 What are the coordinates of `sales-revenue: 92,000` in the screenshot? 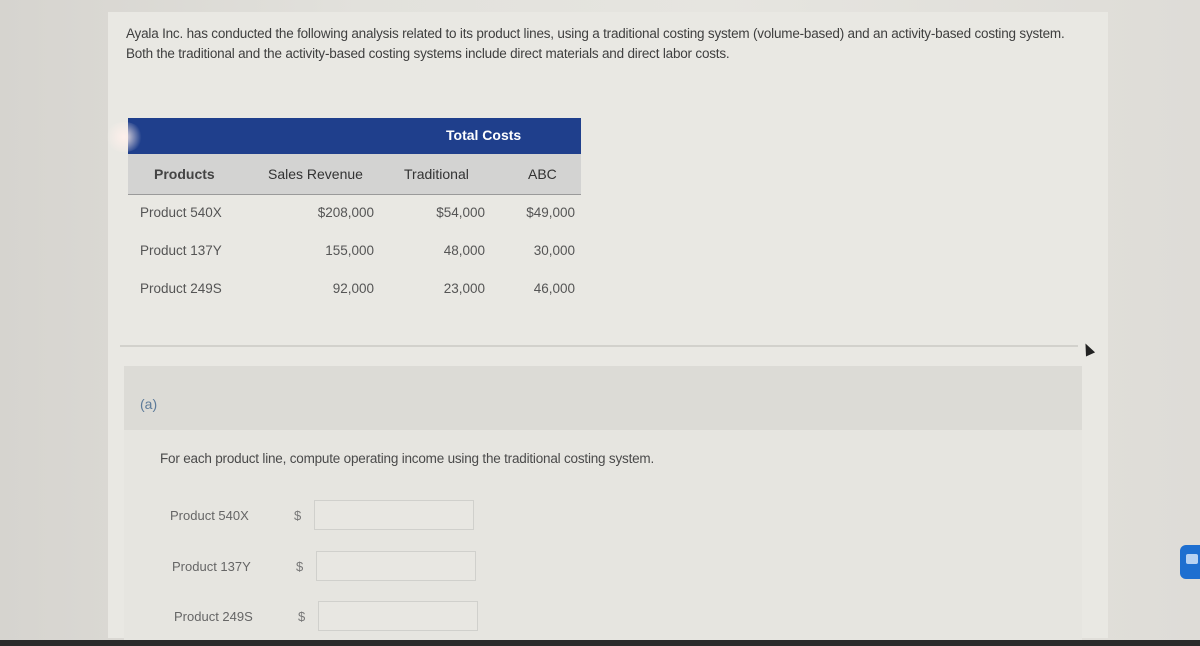 It's located at (353, 288).